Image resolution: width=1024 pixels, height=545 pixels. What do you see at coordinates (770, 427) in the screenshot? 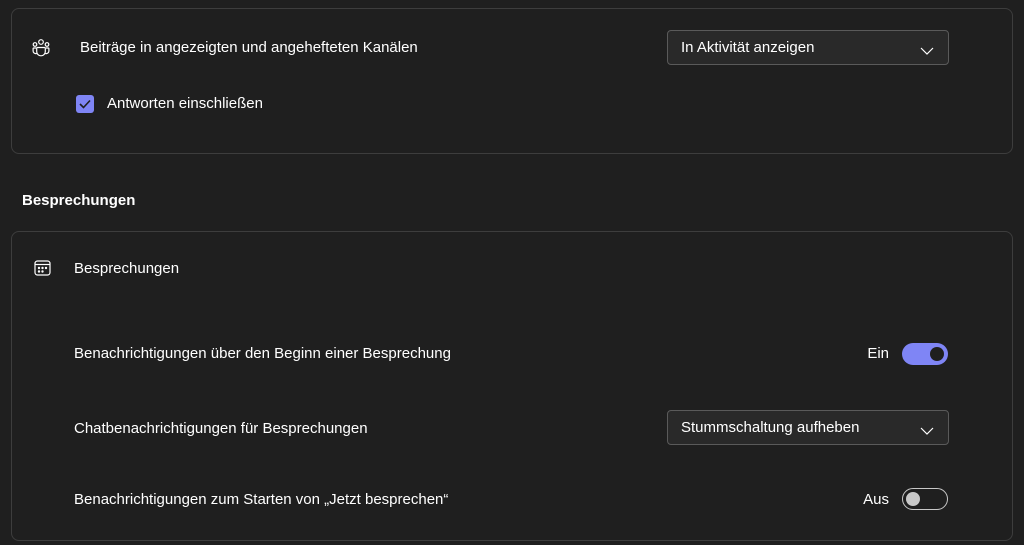
I see `meeting-chat-notifications-dropdown-value: Stummschaltung aufheben` at bounding box center [770, 427].